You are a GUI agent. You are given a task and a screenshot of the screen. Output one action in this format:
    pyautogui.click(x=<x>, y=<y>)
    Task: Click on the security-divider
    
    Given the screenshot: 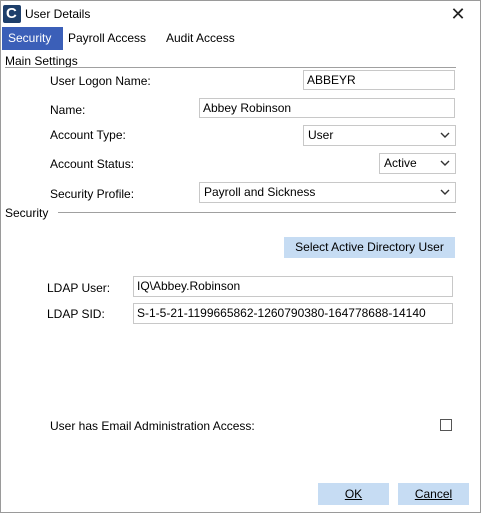 What is the action you would take?
    pyautogui.click(x=257, y=212)
    